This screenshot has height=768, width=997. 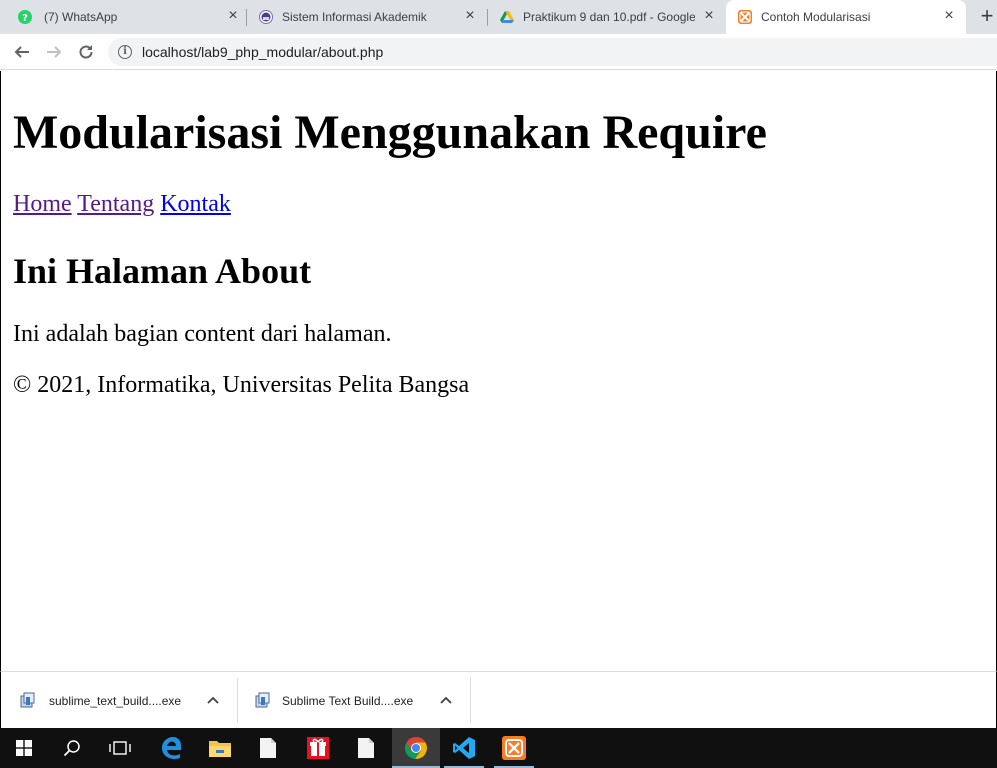 I want to click on chrome-icon, so click(x=416, y=748).